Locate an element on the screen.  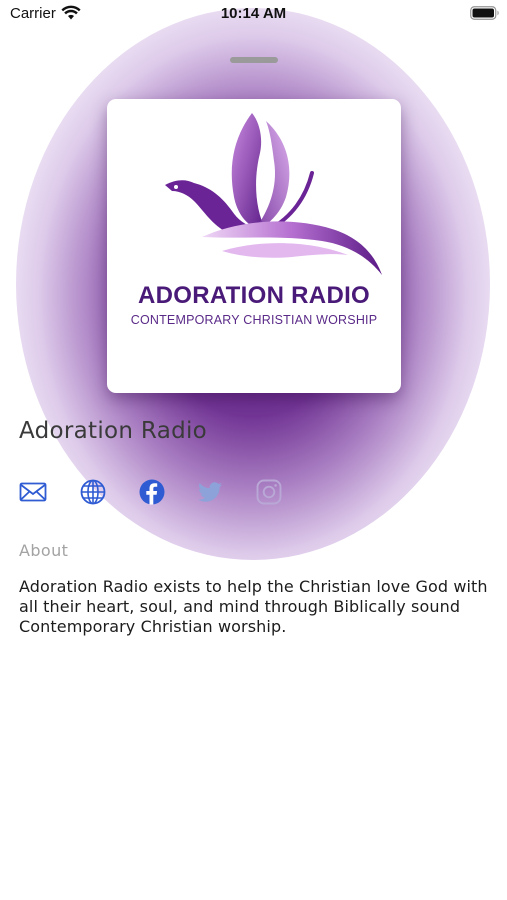
social-links is located at coordinates (169, 493).